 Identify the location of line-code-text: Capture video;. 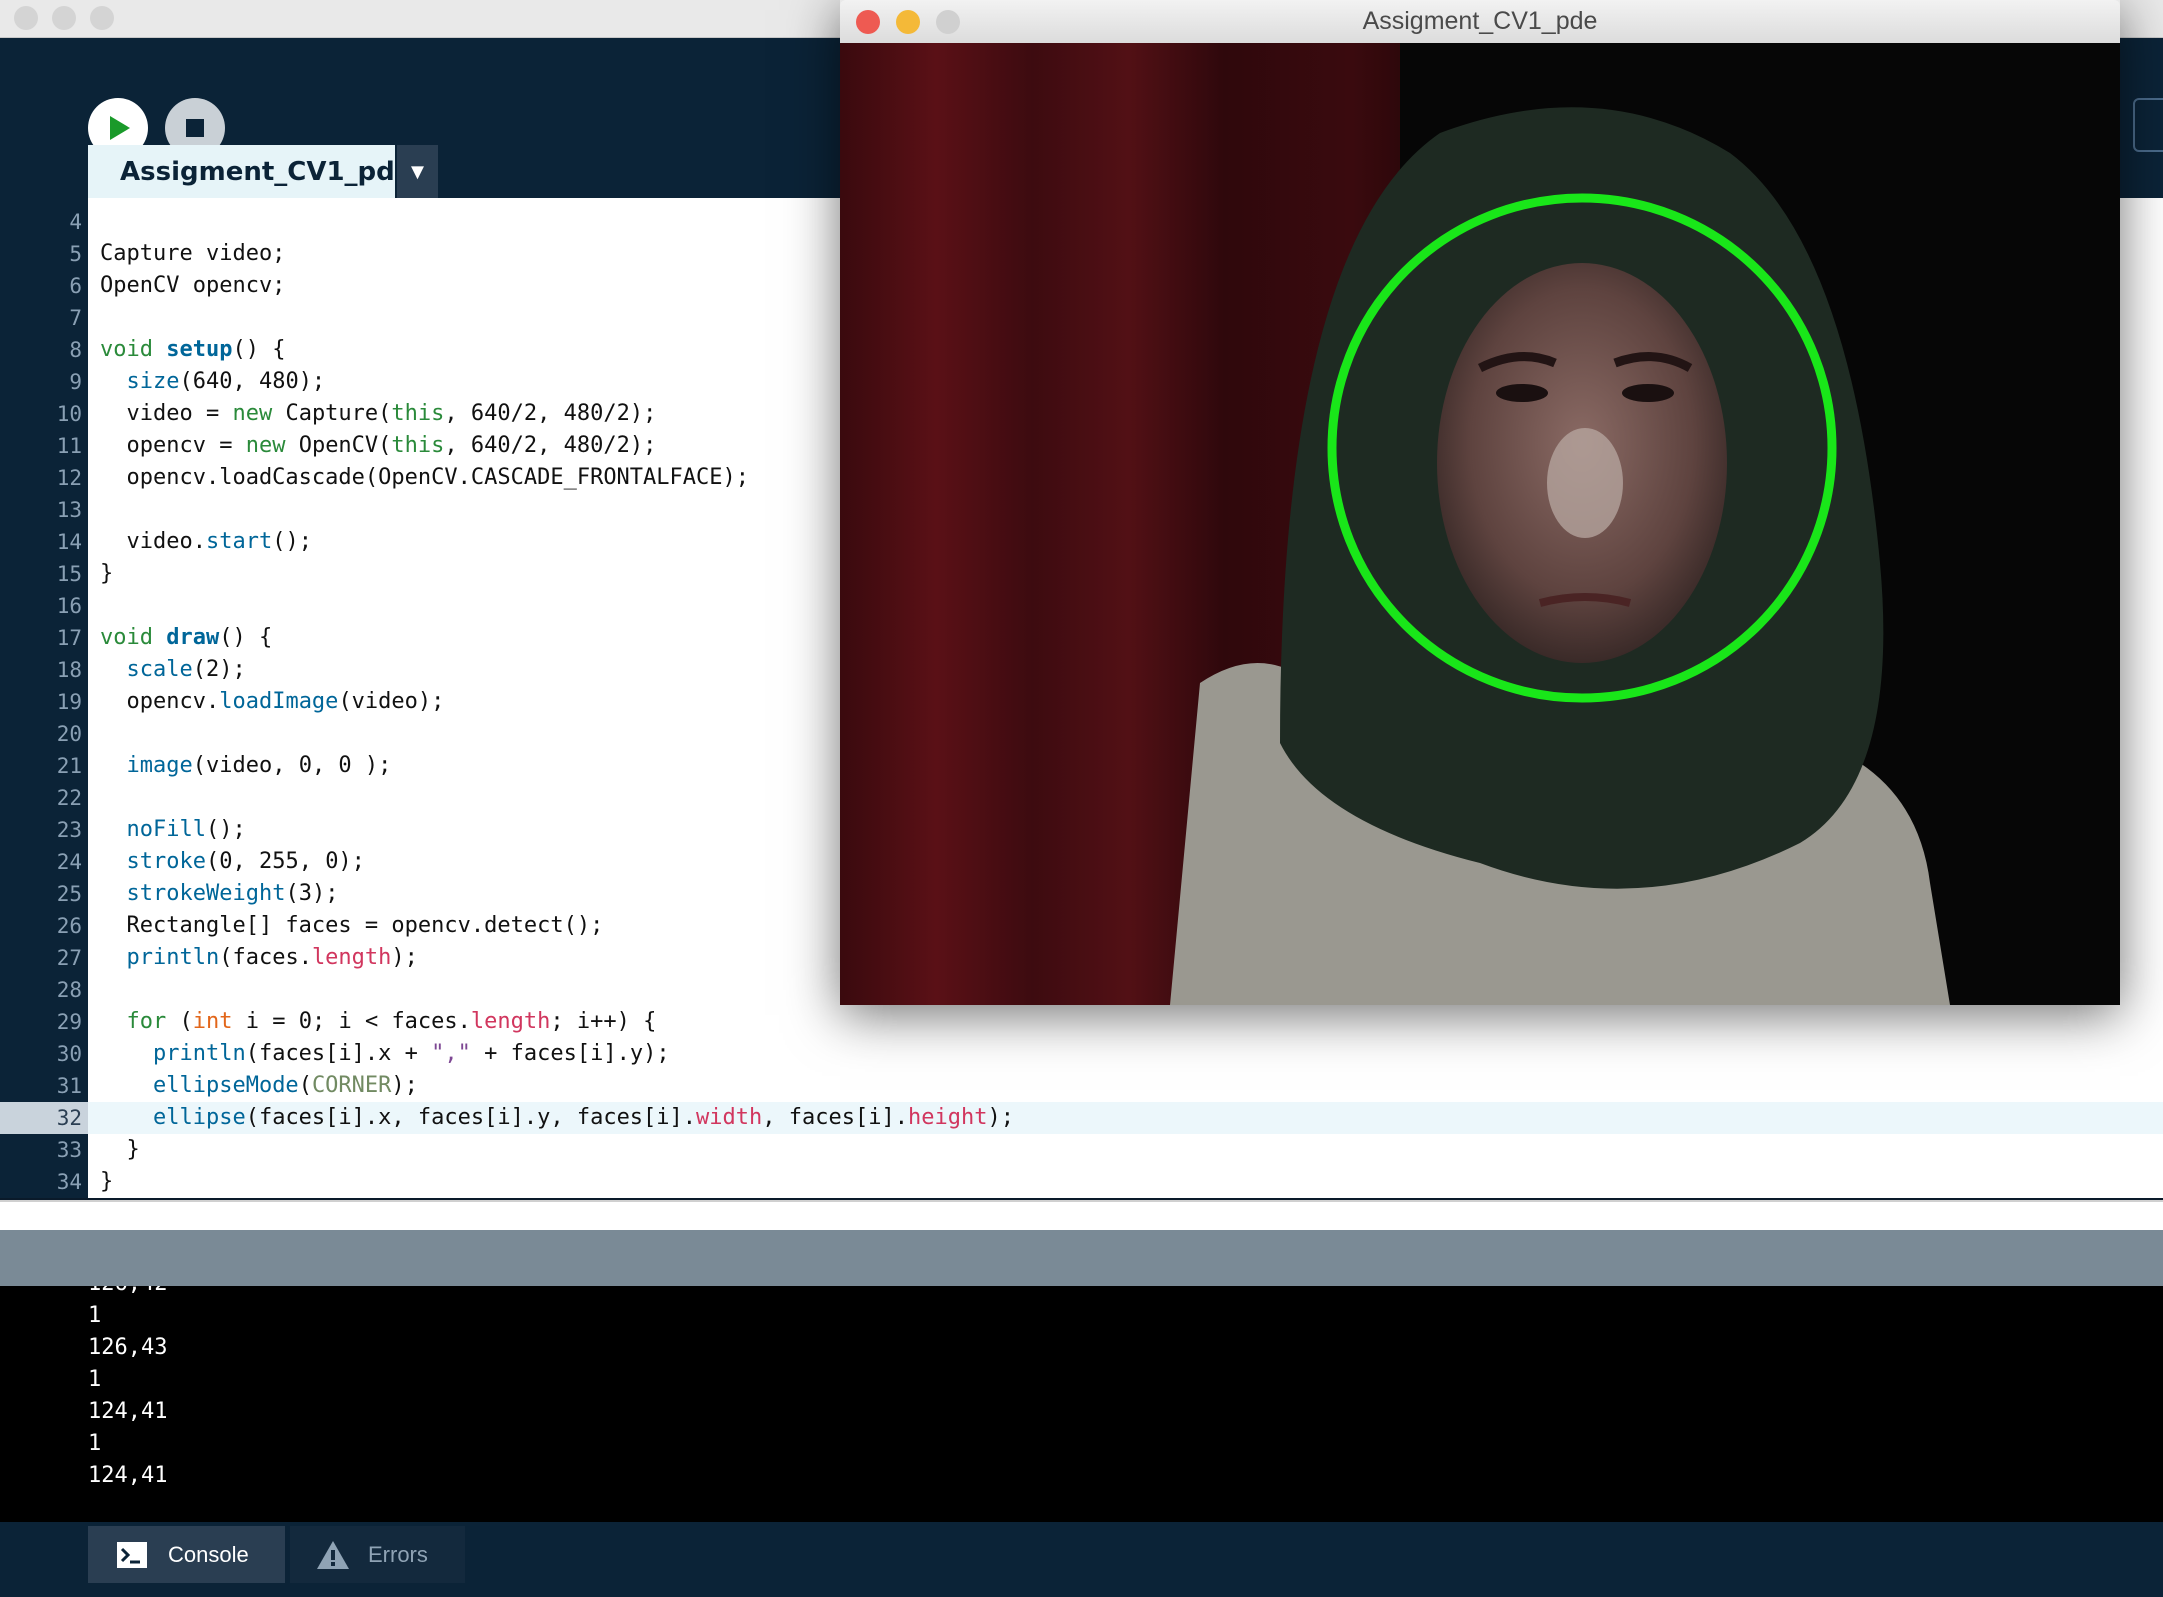
(193, 253).